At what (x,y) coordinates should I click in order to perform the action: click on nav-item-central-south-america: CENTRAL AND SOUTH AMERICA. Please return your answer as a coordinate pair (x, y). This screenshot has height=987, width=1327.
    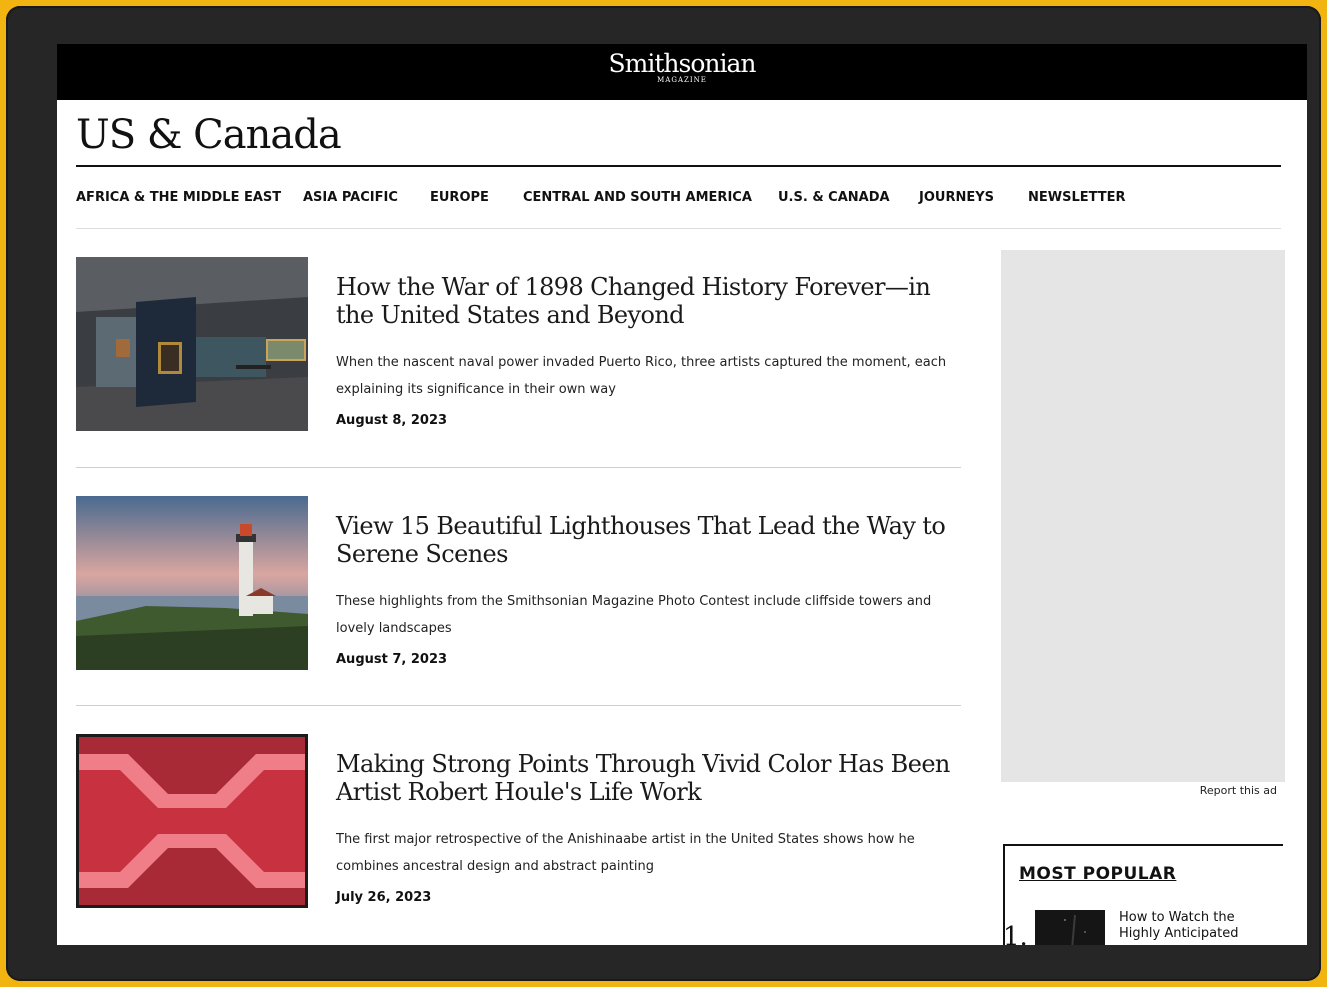
    Looking at the image, I should click on (637, 197).